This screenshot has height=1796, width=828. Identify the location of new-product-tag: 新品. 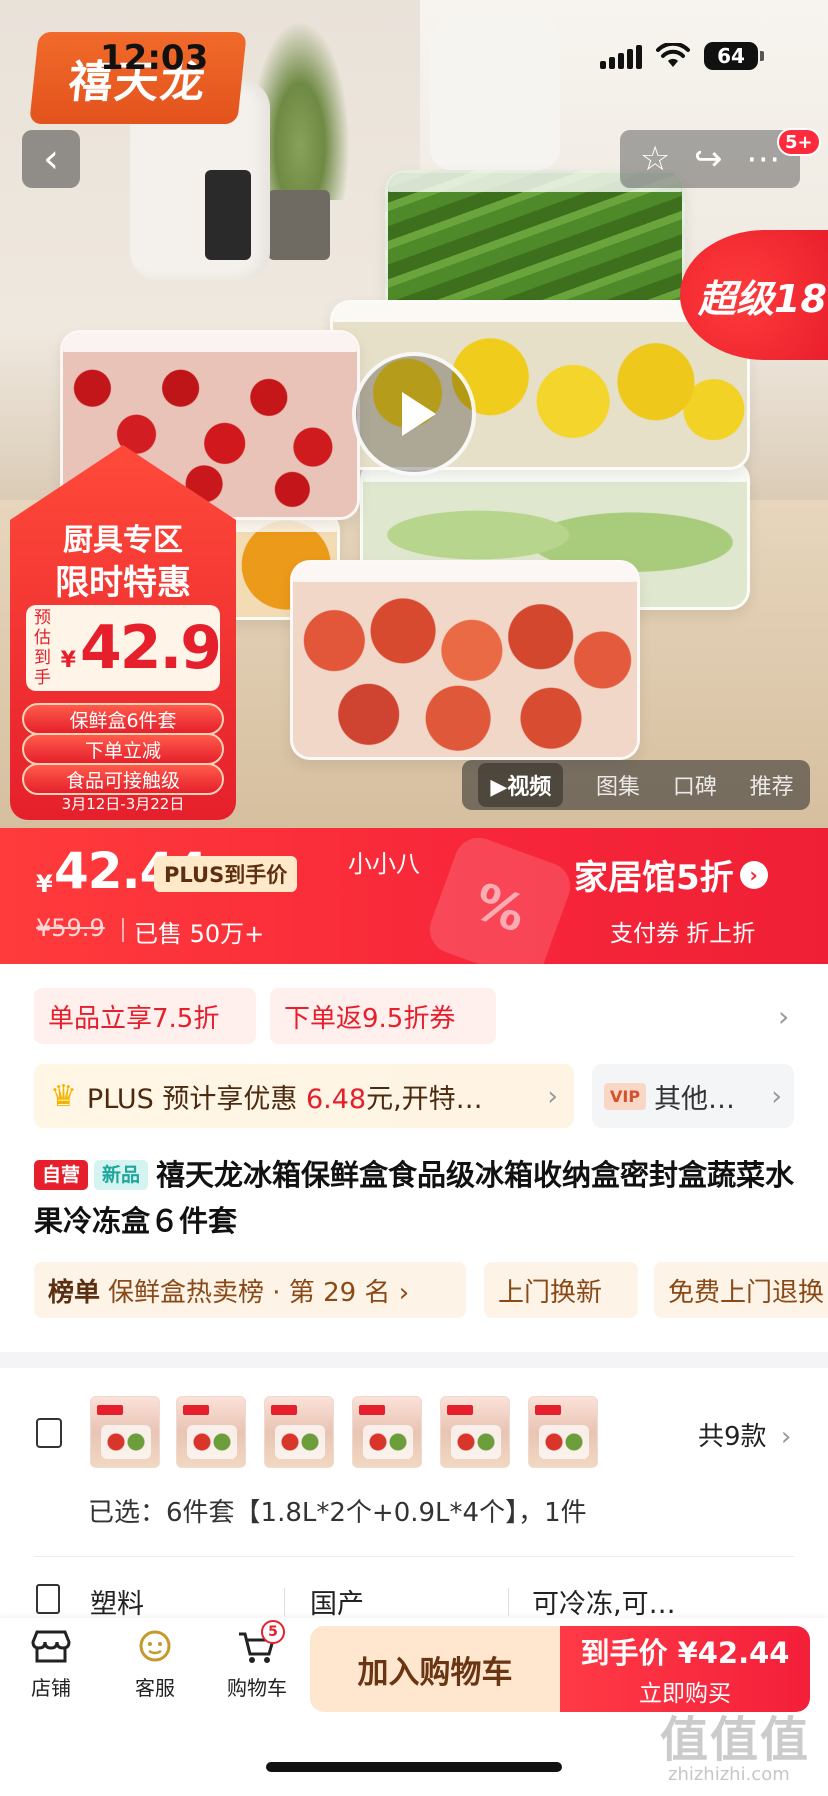
(121, 1175).